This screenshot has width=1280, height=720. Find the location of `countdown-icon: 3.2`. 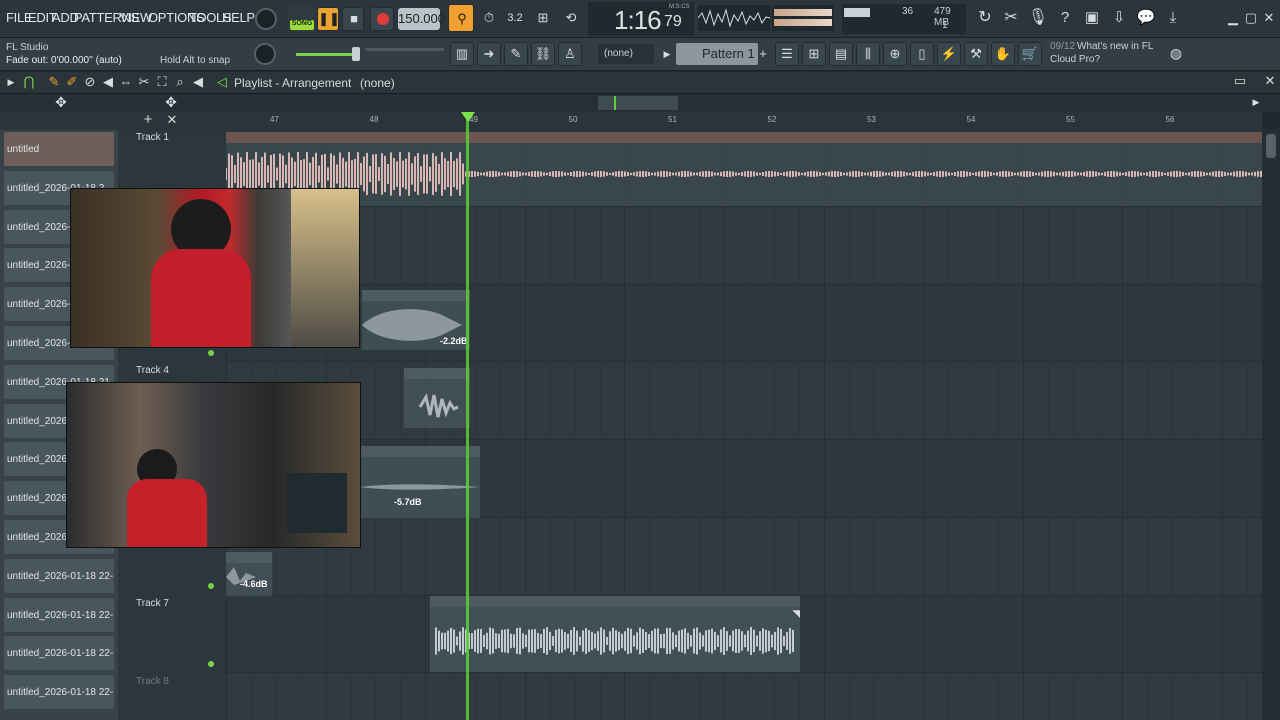

countdown-icon: 3.2 is located at coordinates (515, 18).